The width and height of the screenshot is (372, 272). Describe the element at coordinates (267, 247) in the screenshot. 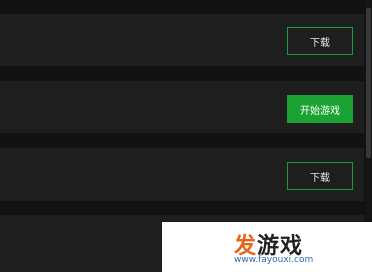

I see `site-watermark: 发游戏 www.fayouxi.com` at that location.